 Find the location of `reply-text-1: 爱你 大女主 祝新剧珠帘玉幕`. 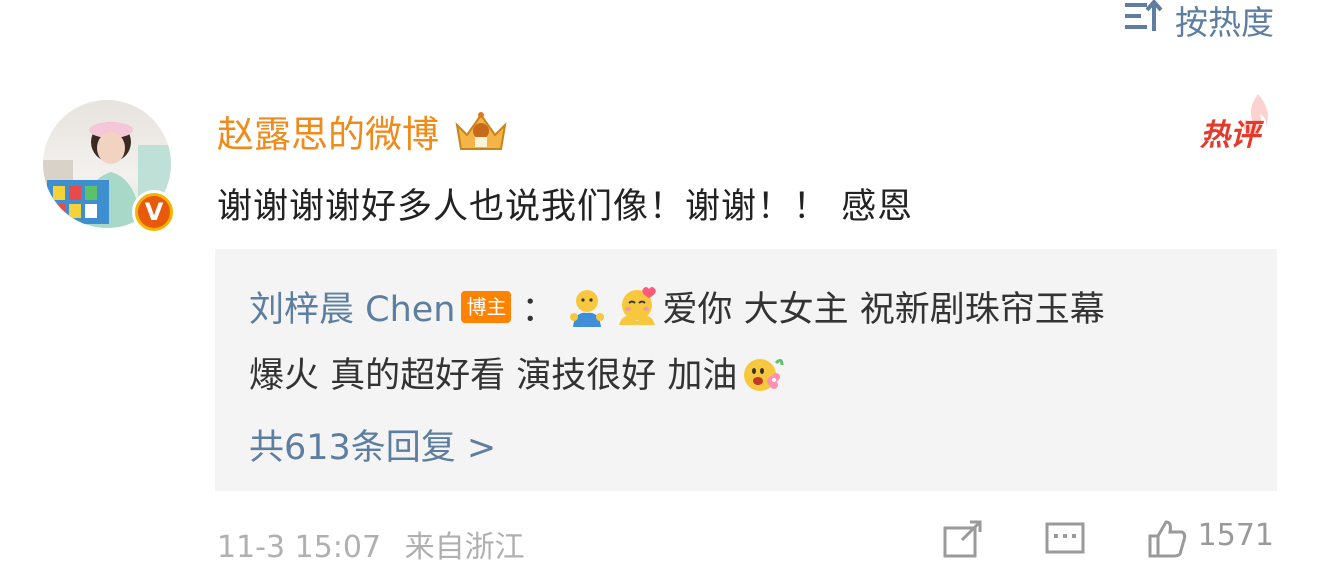

reply-text-1: 爱你 大女主 祝新剧珠帘玉幕 is located at coordinates (883, 310).